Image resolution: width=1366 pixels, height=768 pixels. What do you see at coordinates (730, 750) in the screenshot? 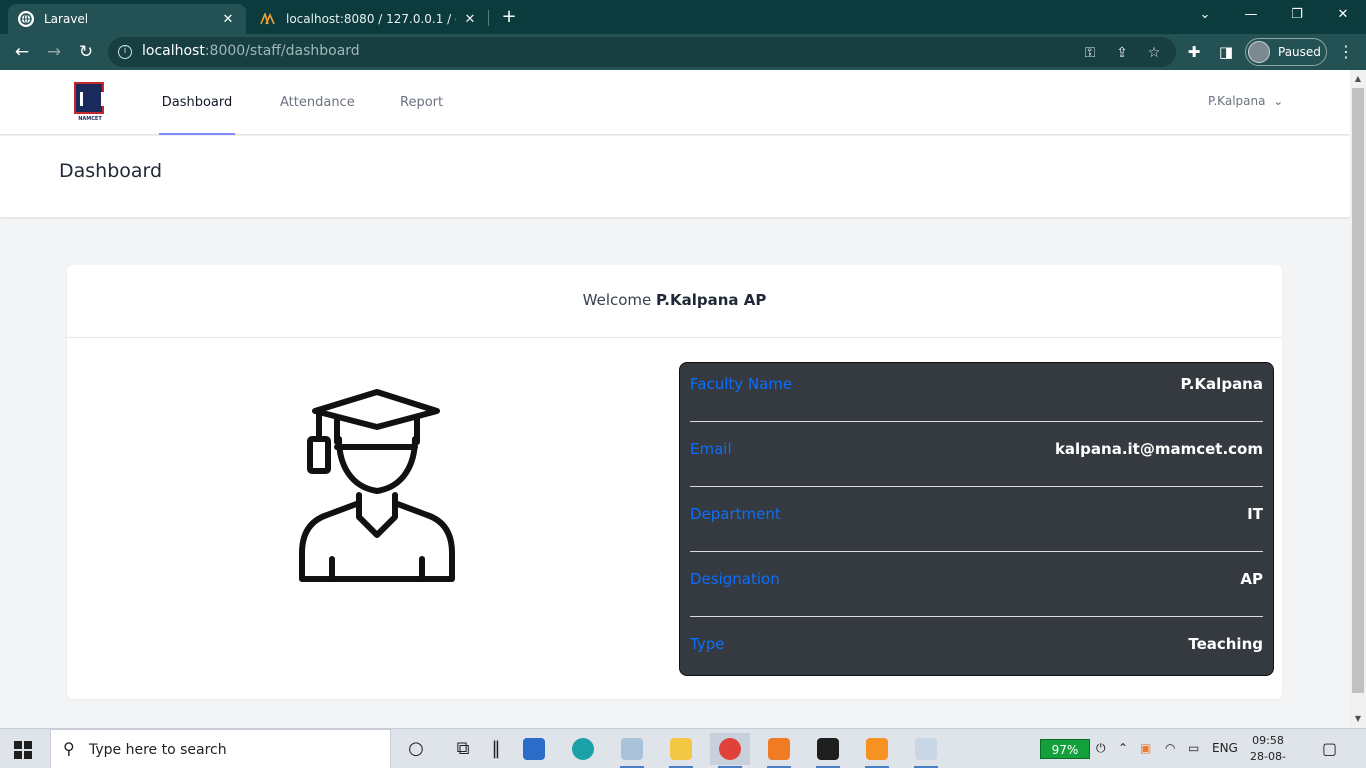
I see `chrome-icon` at bounding box center [730, 750].